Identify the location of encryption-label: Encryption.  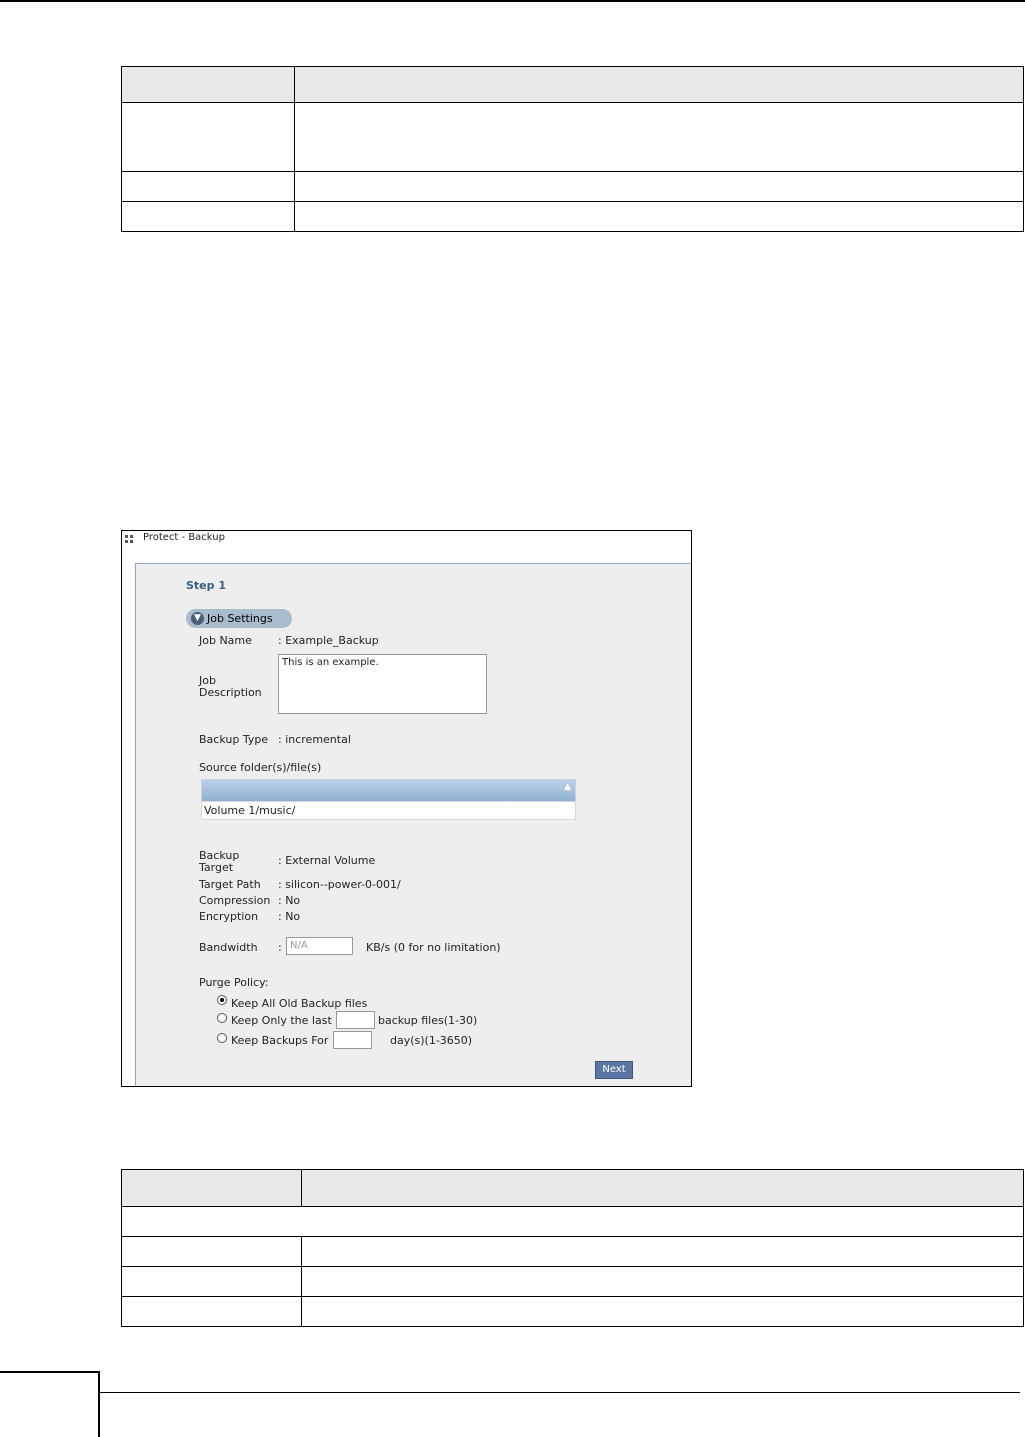
(229, 916).